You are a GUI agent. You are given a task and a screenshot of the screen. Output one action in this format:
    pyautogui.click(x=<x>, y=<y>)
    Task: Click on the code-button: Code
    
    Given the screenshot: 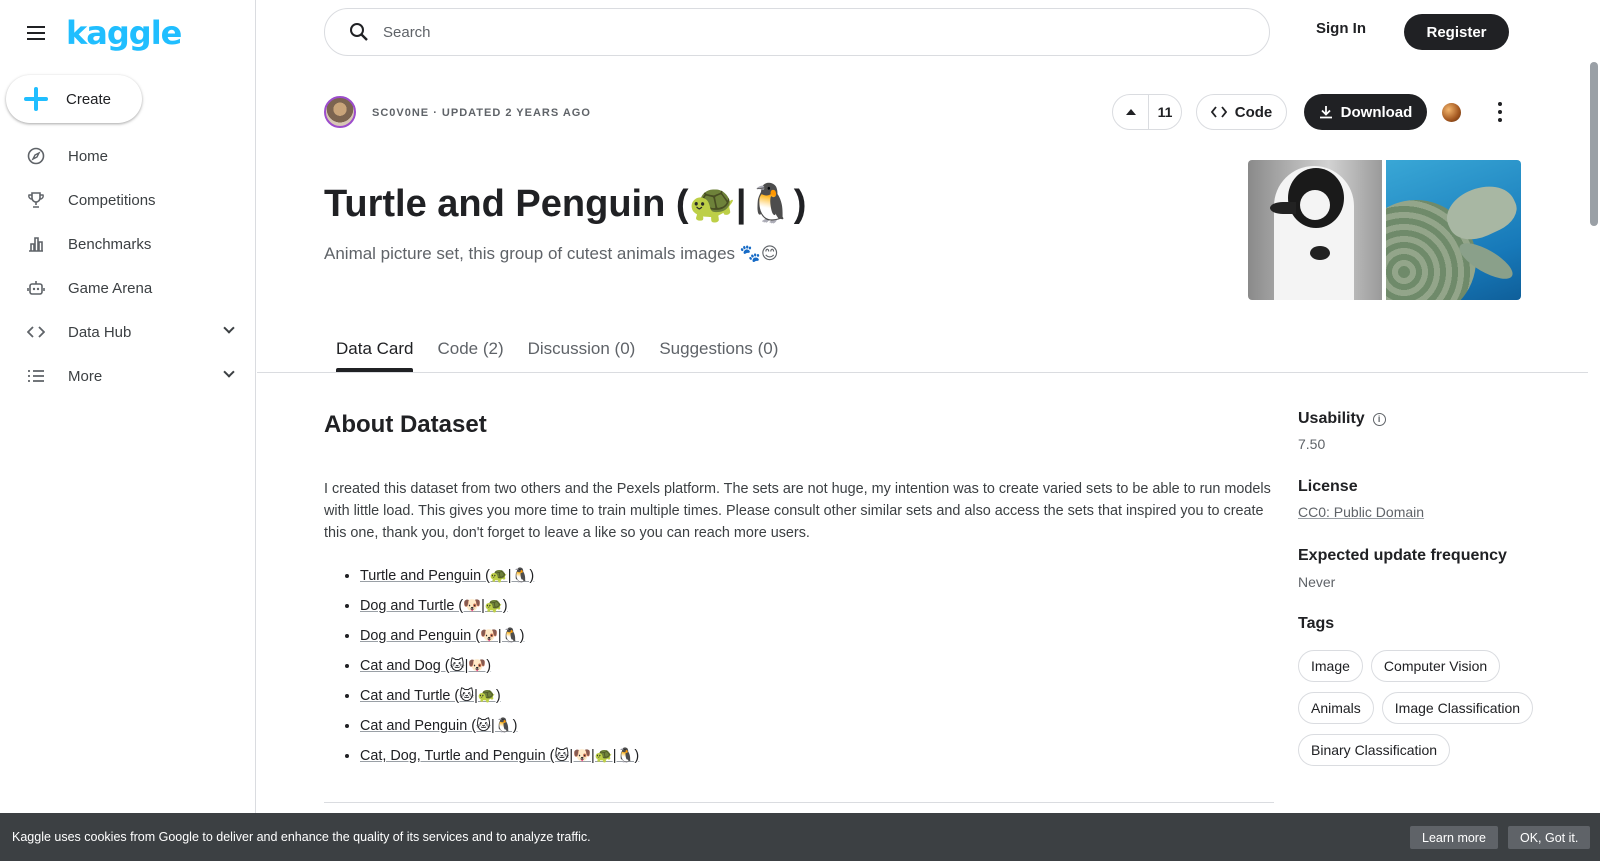 What is the action you would take?
    pyautogui.click(x=1241, y=112)
    